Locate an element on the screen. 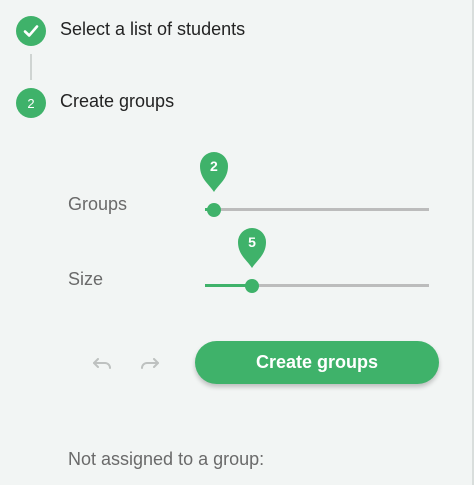  check-icon is located at coordinates (31, 31).